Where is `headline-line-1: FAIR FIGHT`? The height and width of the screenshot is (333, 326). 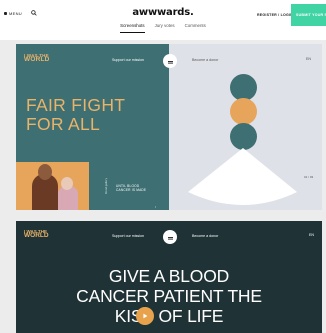
headline-line-1: FAIR FIGHT is located at coordinates (76, 105).